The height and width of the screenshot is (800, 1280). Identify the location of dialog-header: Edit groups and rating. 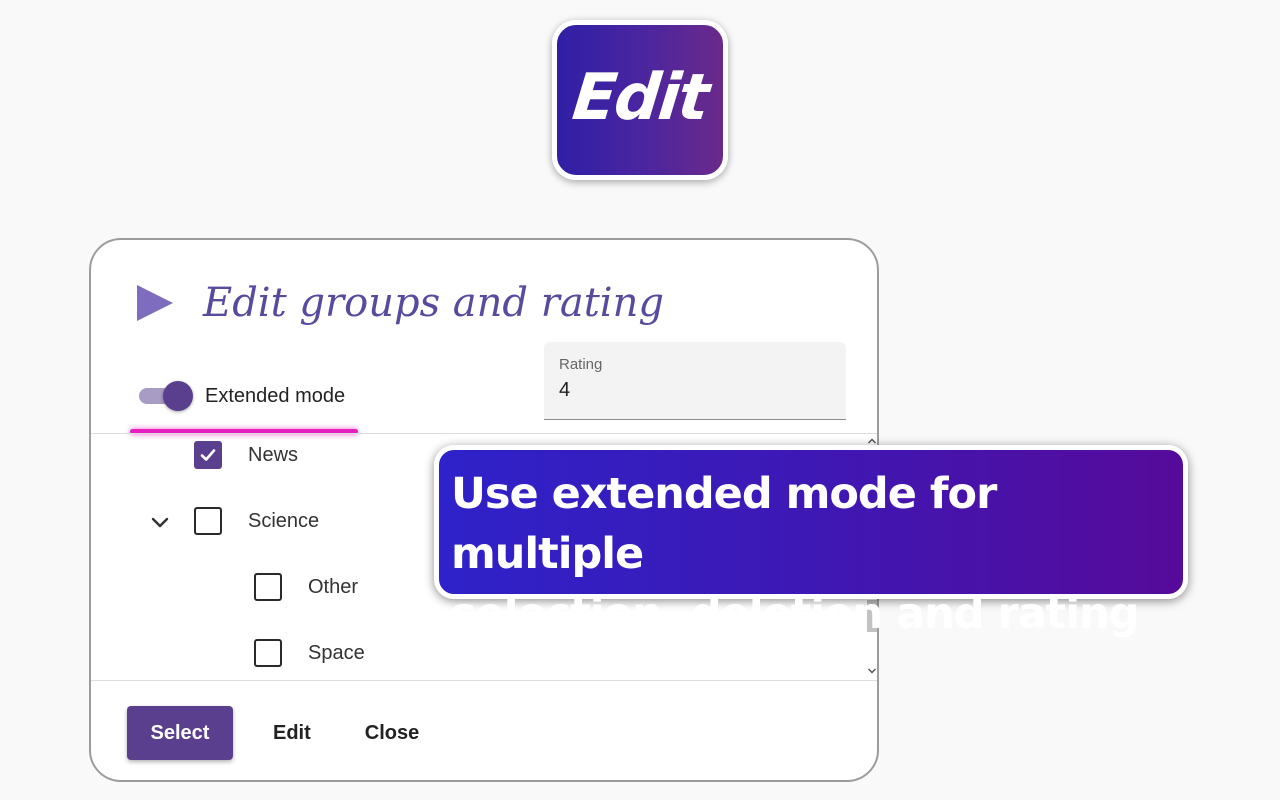
(400, 303).